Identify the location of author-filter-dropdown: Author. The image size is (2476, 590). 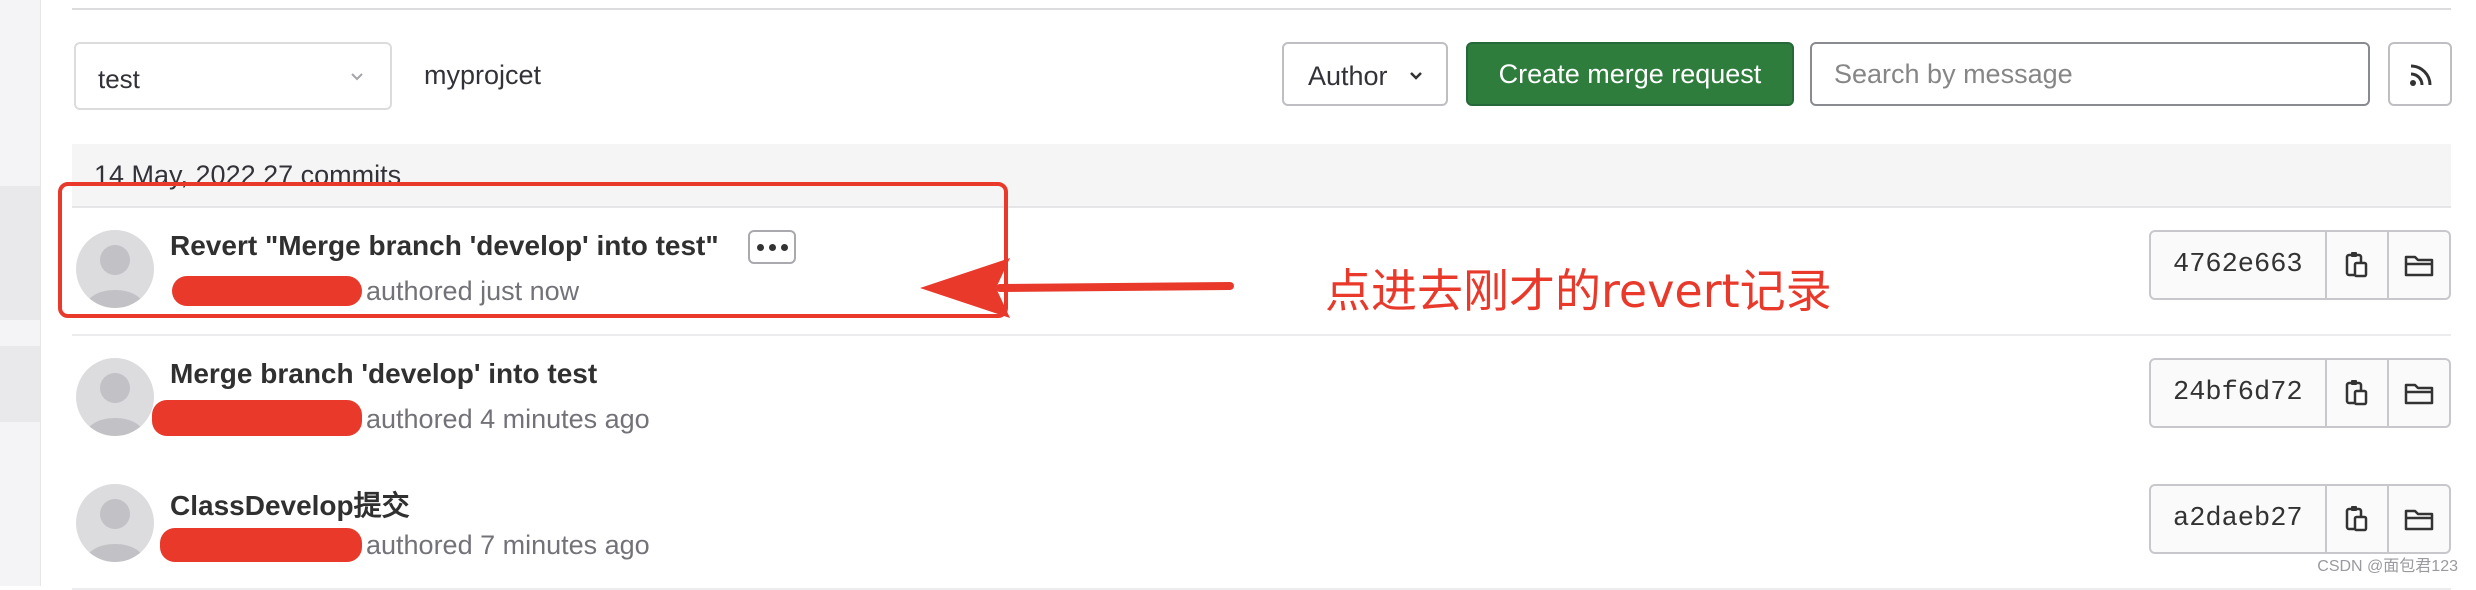
(1365, 74).